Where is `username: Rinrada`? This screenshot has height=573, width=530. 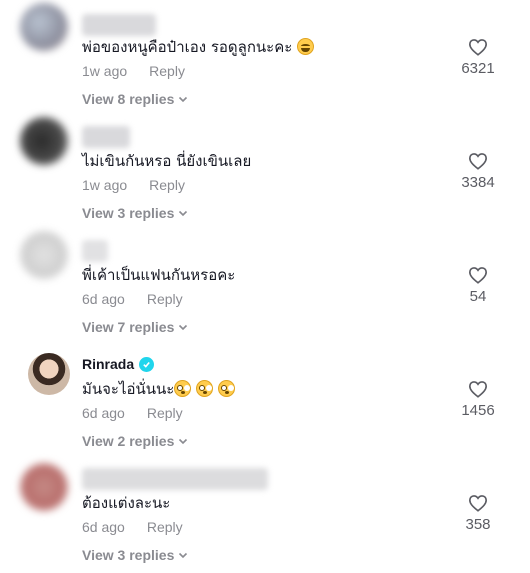 username: Rinrada is located at coordinates (108, 364).